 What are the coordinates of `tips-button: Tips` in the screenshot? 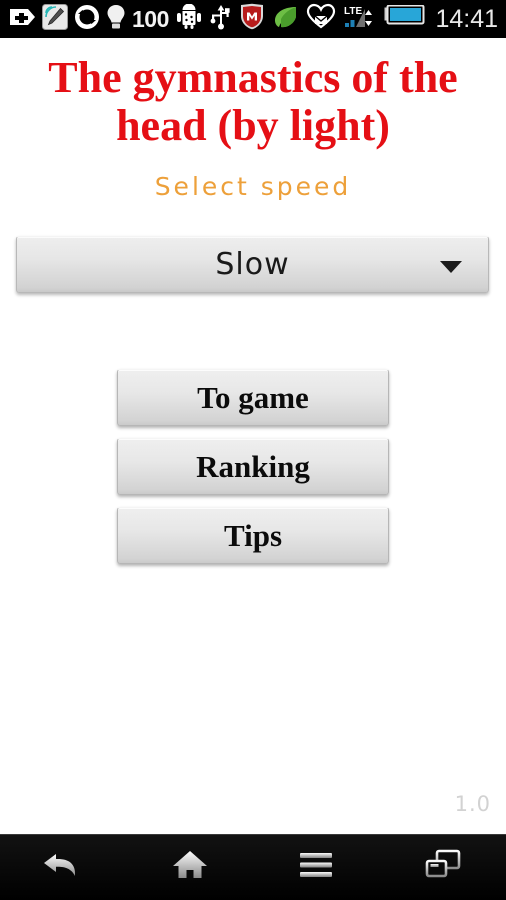 It's located at (253, 535).